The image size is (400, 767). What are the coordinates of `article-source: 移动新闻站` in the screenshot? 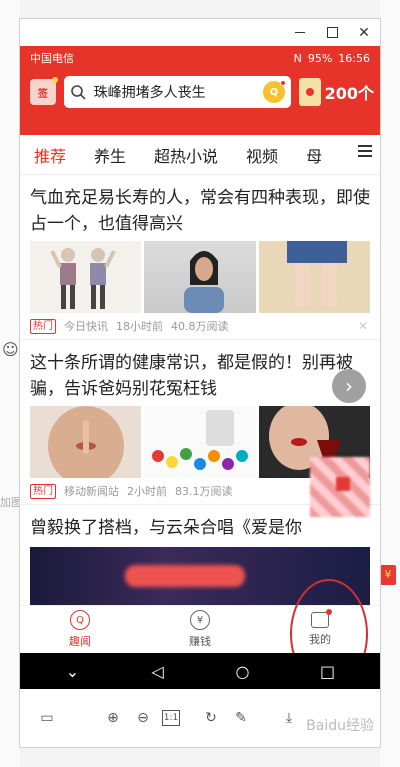 It's located at (91, 491).